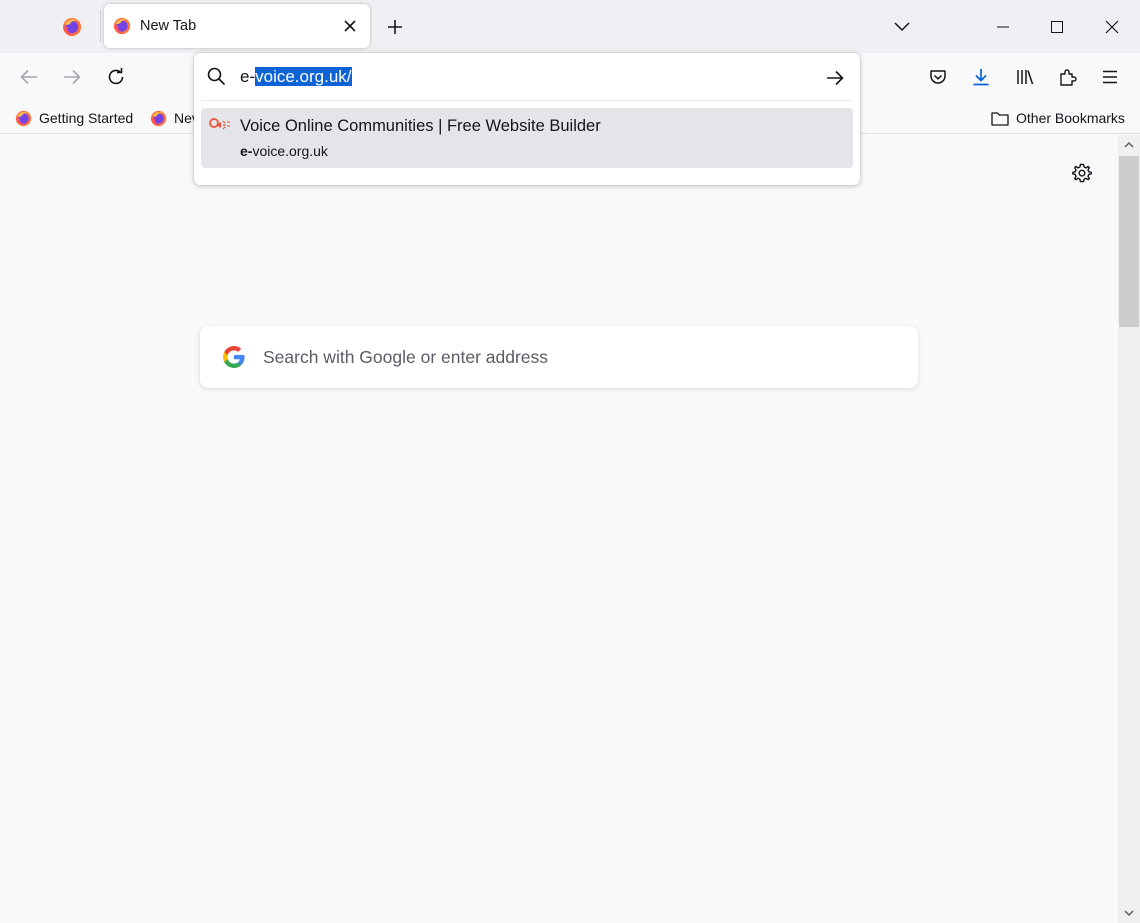 Image resolution: width=1140 pixels, height=923 pixels. What do you see at coordinates (1129, 529) in the screenshot?
I see `page-scrollbar` at bounding box center [1129, 529].